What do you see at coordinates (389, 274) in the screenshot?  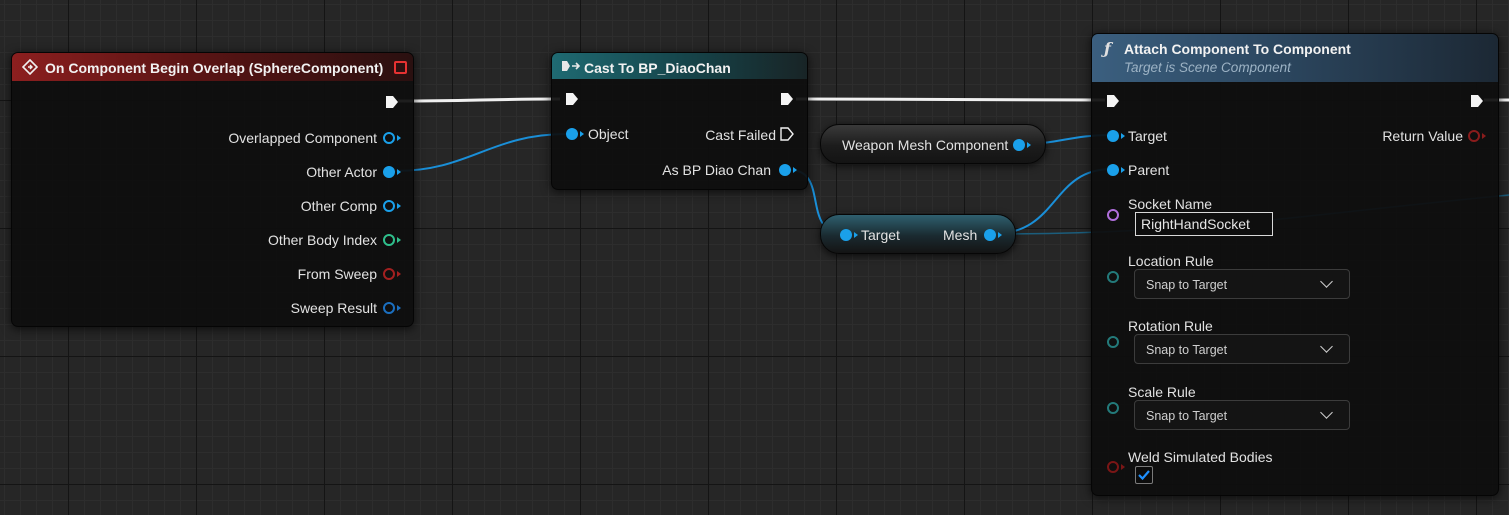 I see `pin-from-sweep` at bounding box center [389, 274].